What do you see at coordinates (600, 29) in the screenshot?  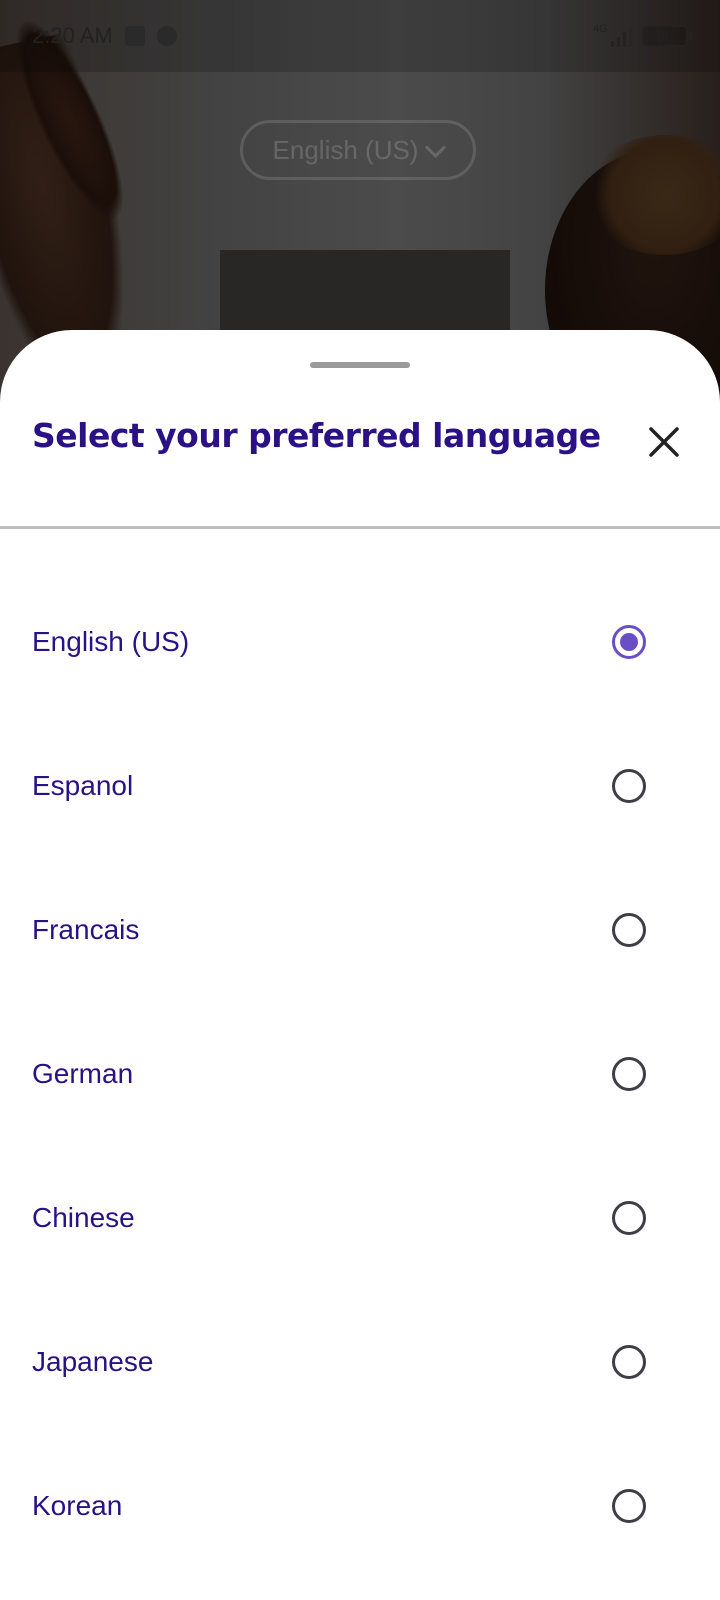 I see `network-type-label: 4G` at bounding box center [600, 29].